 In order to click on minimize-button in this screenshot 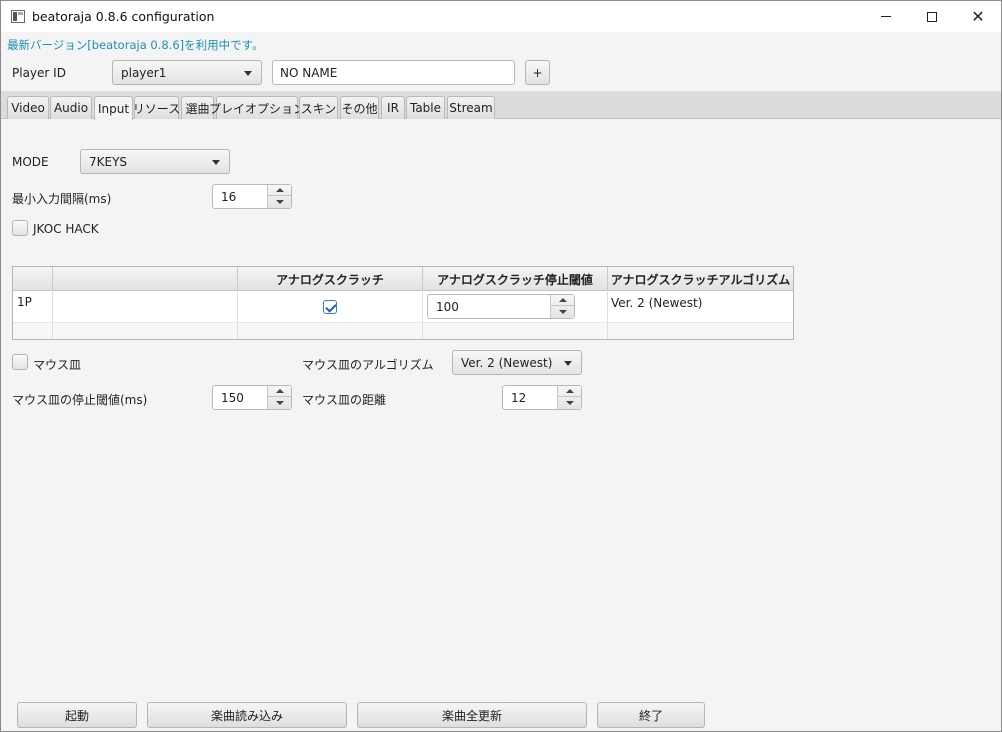, I will do `click(886, 16)`.